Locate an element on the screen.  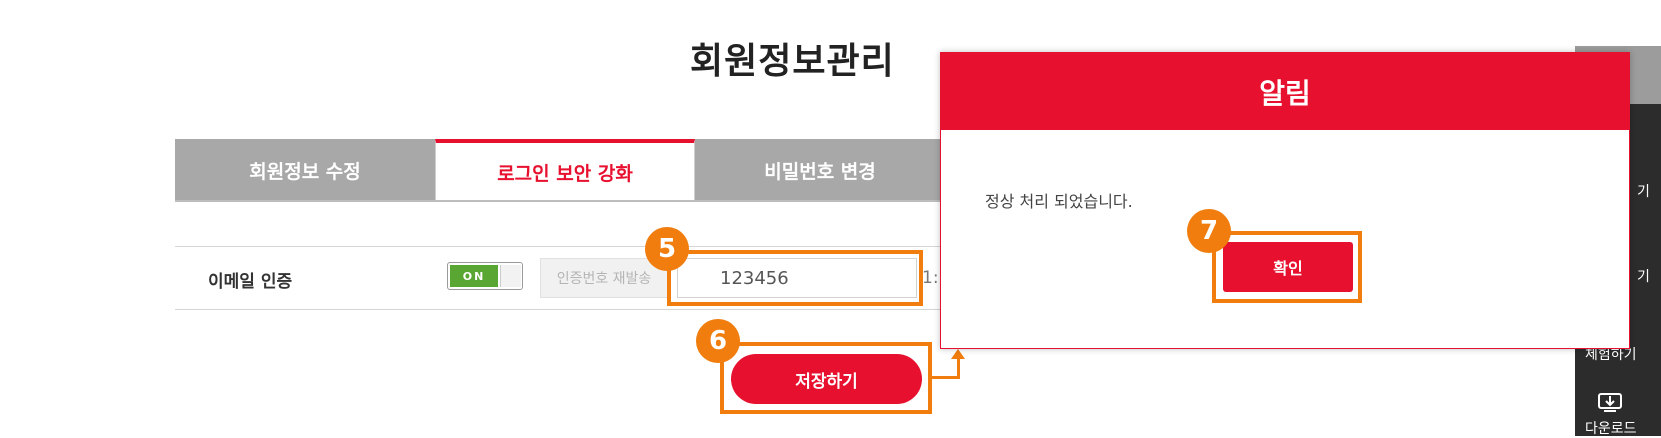
download-icon is located at coordinates (1610, 402).